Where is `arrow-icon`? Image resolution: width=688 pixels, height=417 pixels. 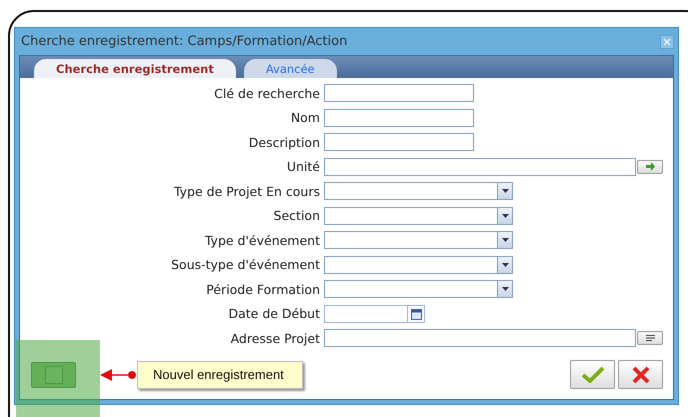 arrow-icon is located at coordinates (650, 166).